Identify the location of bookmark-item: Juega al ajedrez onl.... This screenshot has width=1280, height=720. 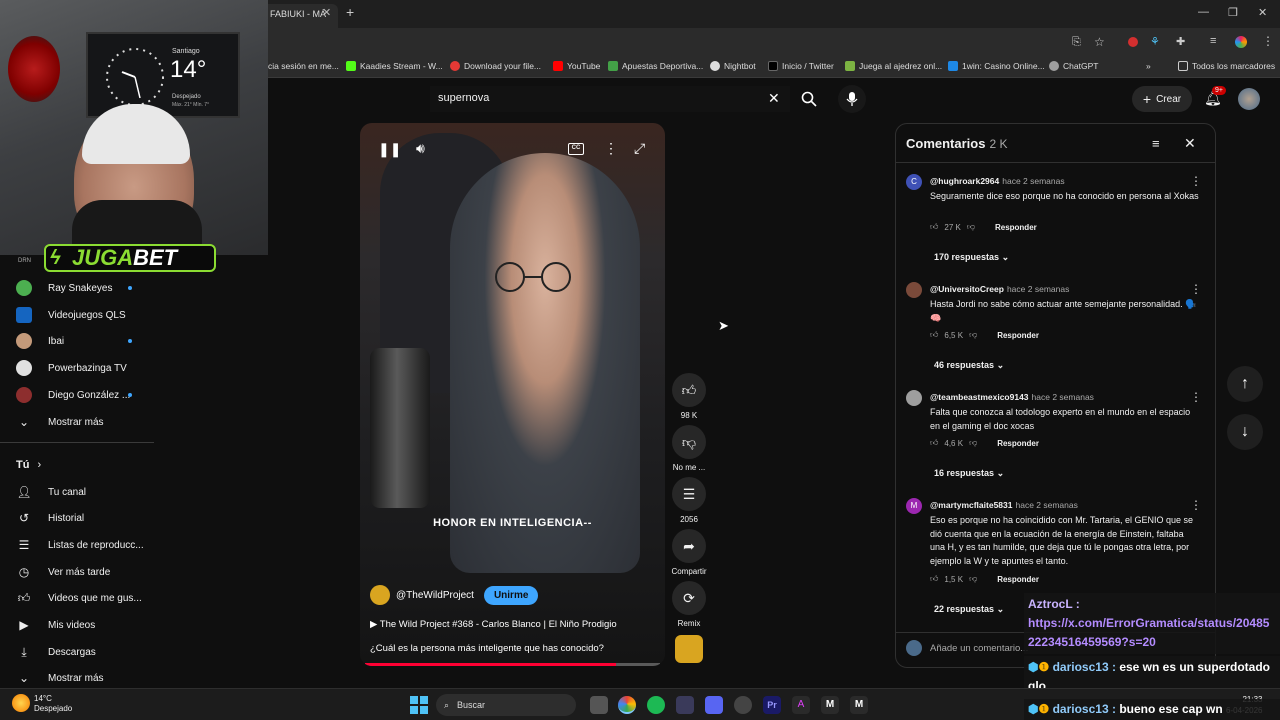
(893, 66).